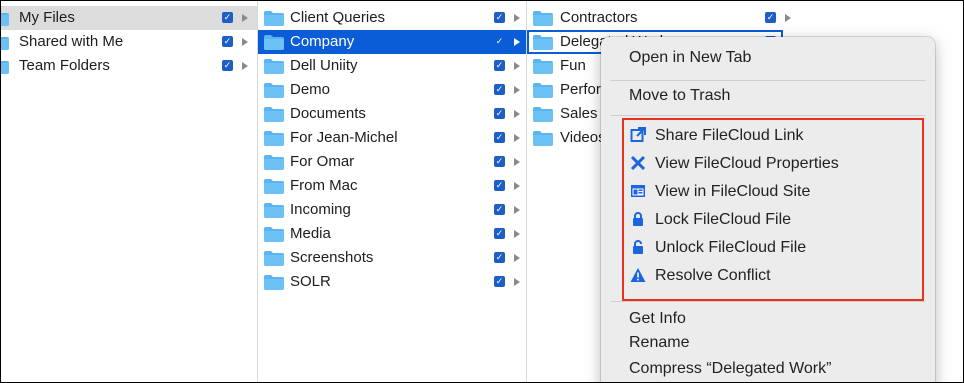 The height and width of the screenshot is (383, 964). I want to click on folder-row: From Mac ✓, so click(392, 186).